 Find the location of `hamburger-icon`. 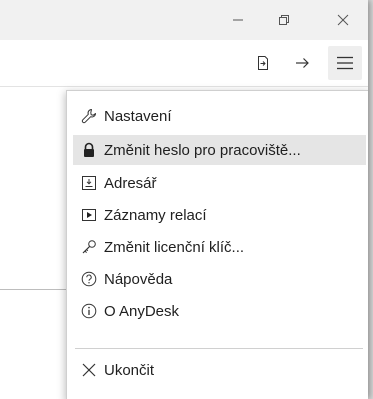

hamburger-icon is located at coordinates (345, 63).